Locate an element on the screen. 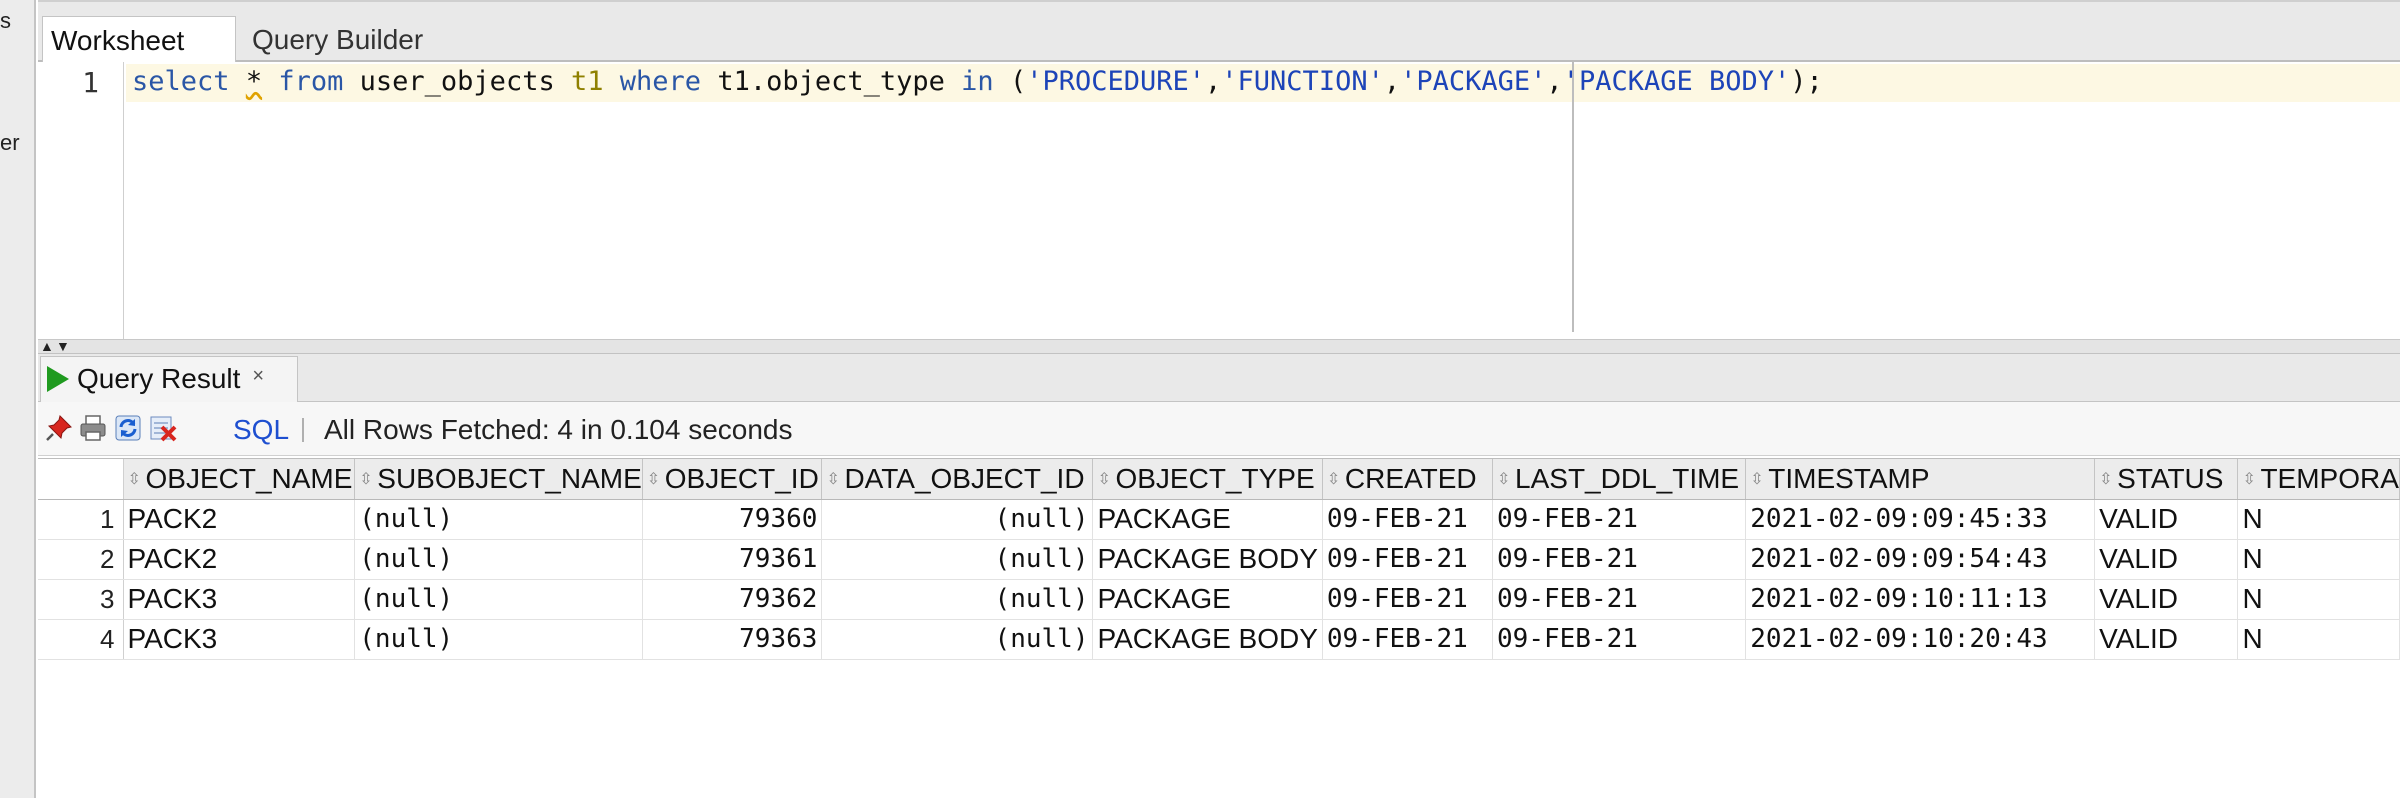  code-token: ); is located at coordinates (1806, 81).